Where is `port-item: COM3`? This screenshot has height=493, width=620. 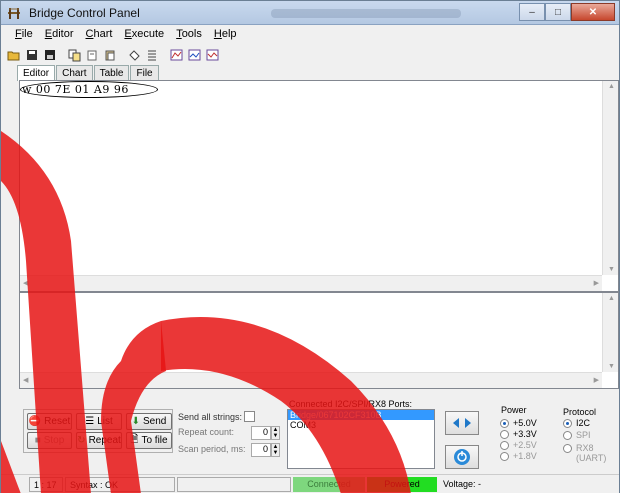
port-item: COM3 is located at coordinates (361, 425).